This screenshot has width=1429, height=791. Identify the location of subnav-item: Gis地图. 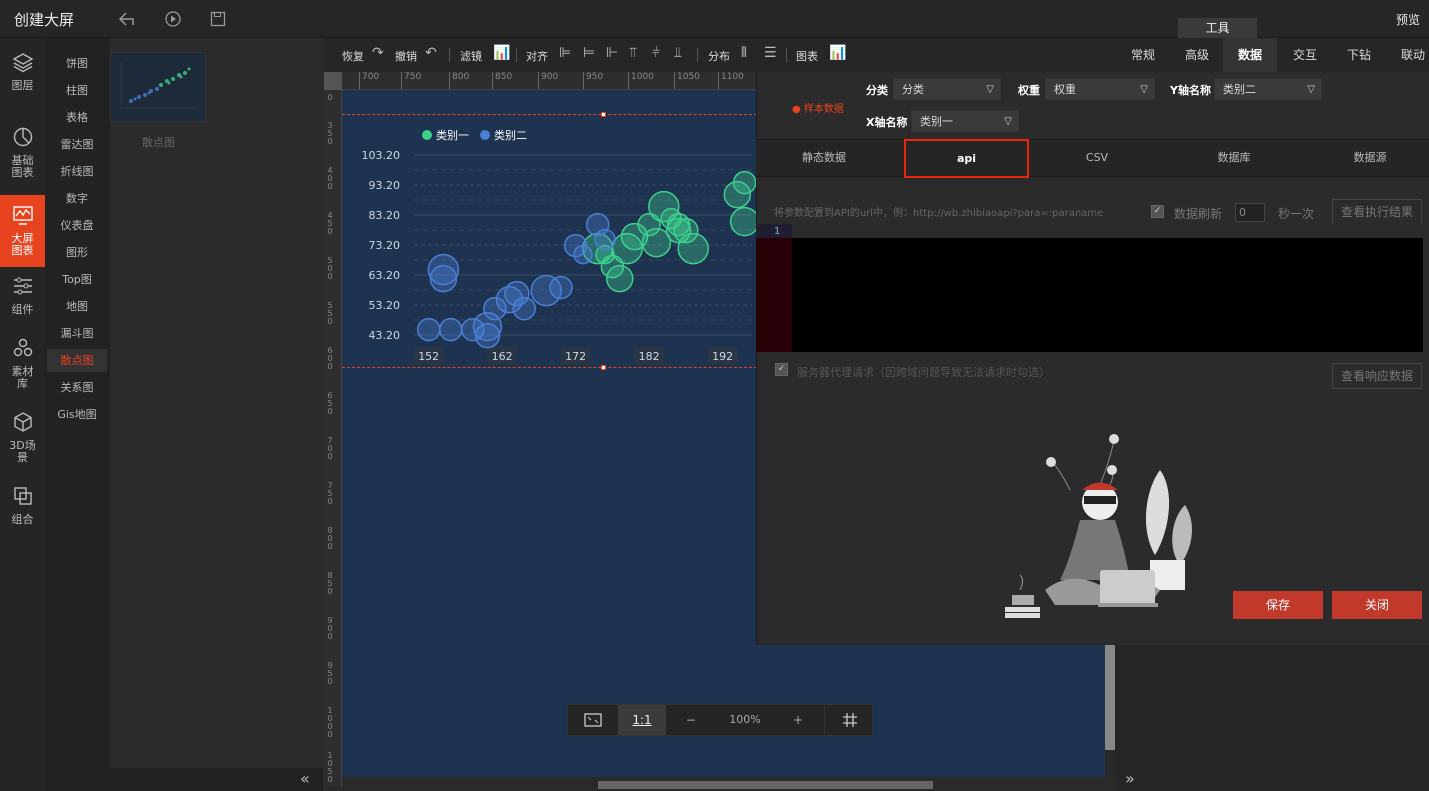
(77, 414).